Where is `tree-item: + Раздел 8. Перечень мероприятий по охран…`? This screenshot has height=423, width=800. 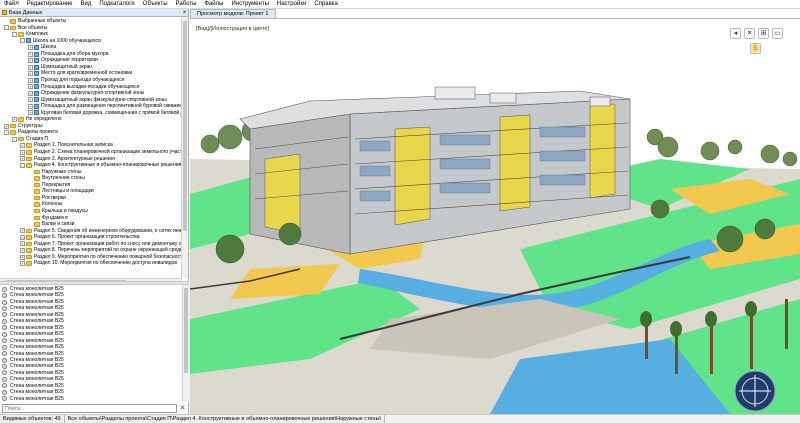
tree-item: + Раздел 8. Перечень мероприятий по охран… is located at coordinates (101, 250).